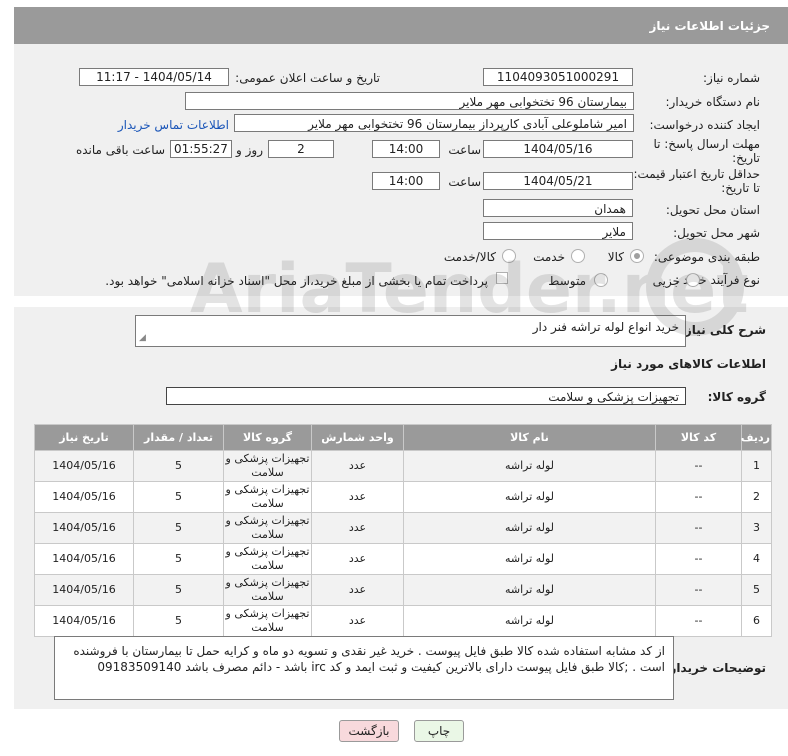 The width and height of the screenshot is (788, 756). Describe the element at coordinates (426, 396) in the screenshot. I see `goods-group-field: تجهیزات پزشکی و سلامت` at that location.